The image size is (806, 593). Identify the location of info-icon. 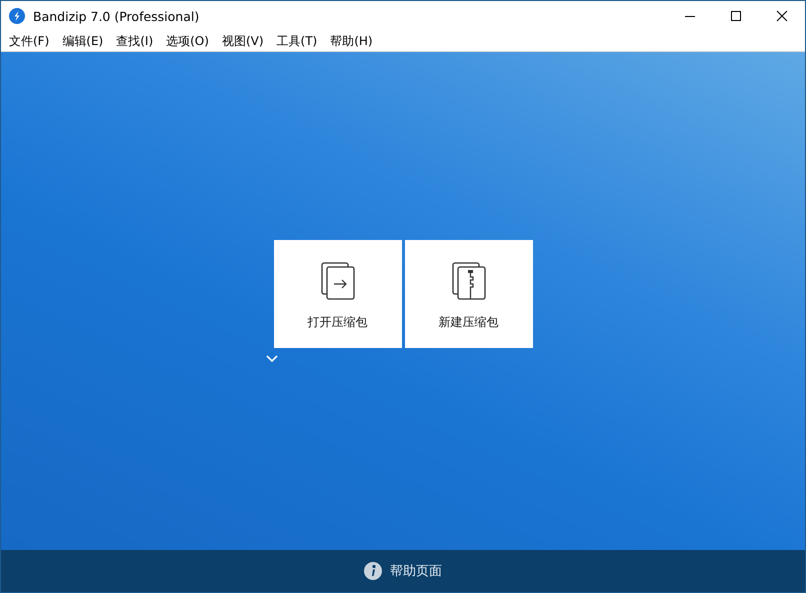
(373, 571).